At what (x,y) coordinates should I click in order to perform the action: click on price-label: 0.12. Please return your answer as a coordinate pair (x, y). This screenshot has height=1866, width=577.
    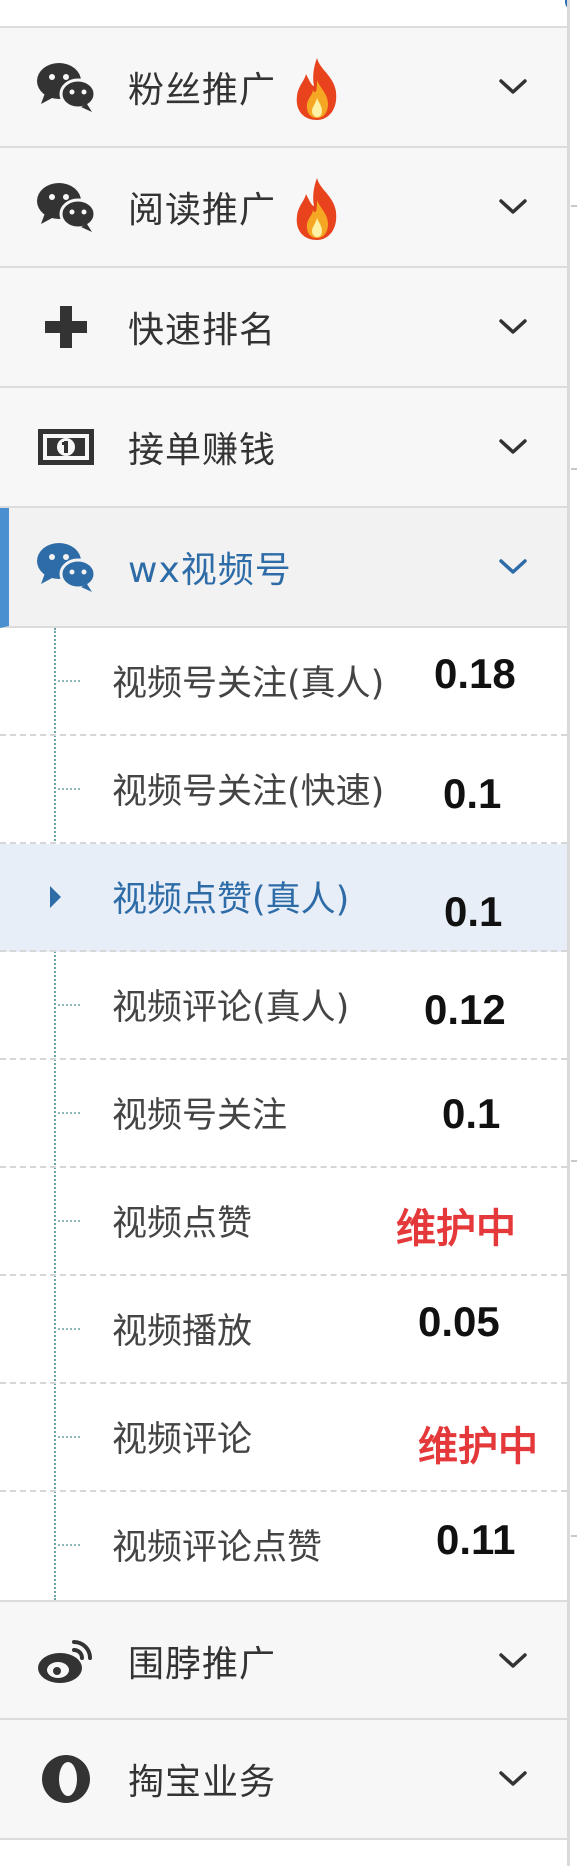
    Looking at the image, I should click on (465, 1009).